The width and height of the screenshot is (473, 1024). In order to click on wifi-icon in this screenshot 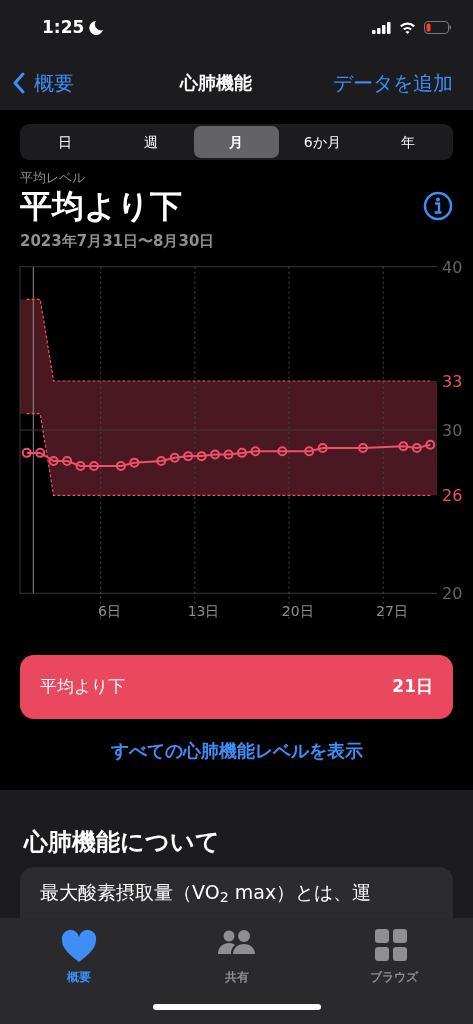, I will do `click(407, 27)`.